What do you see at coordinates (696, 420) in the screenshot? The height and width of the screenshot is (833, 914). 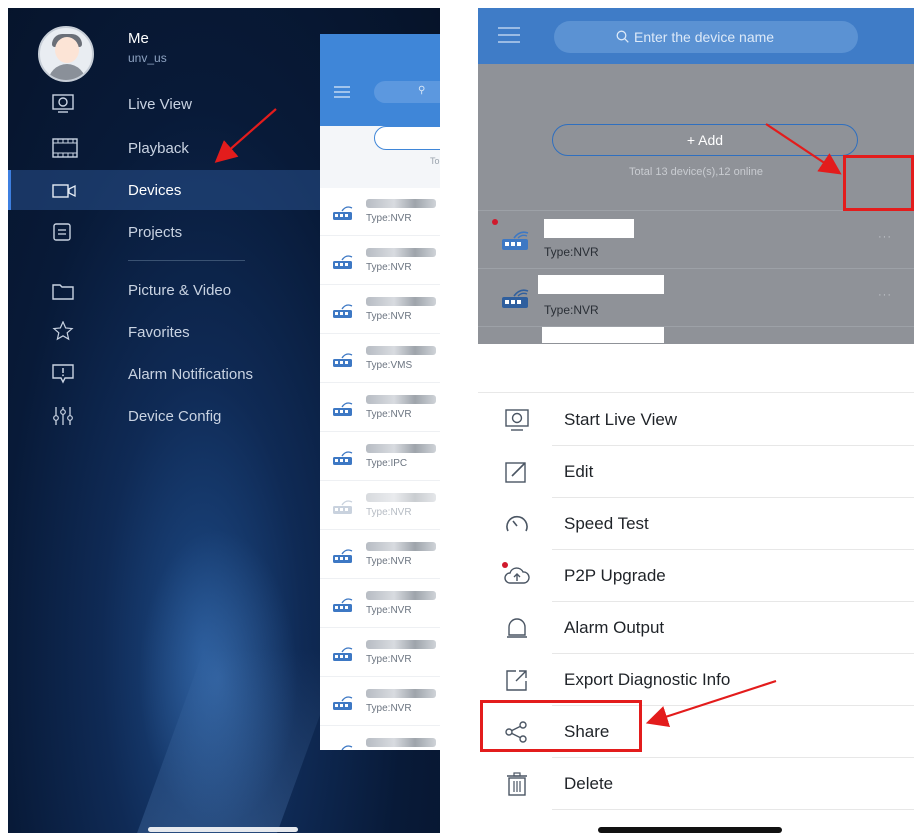 I see `action-start-live-view: Start Live View` at bounding box center [696, 420].